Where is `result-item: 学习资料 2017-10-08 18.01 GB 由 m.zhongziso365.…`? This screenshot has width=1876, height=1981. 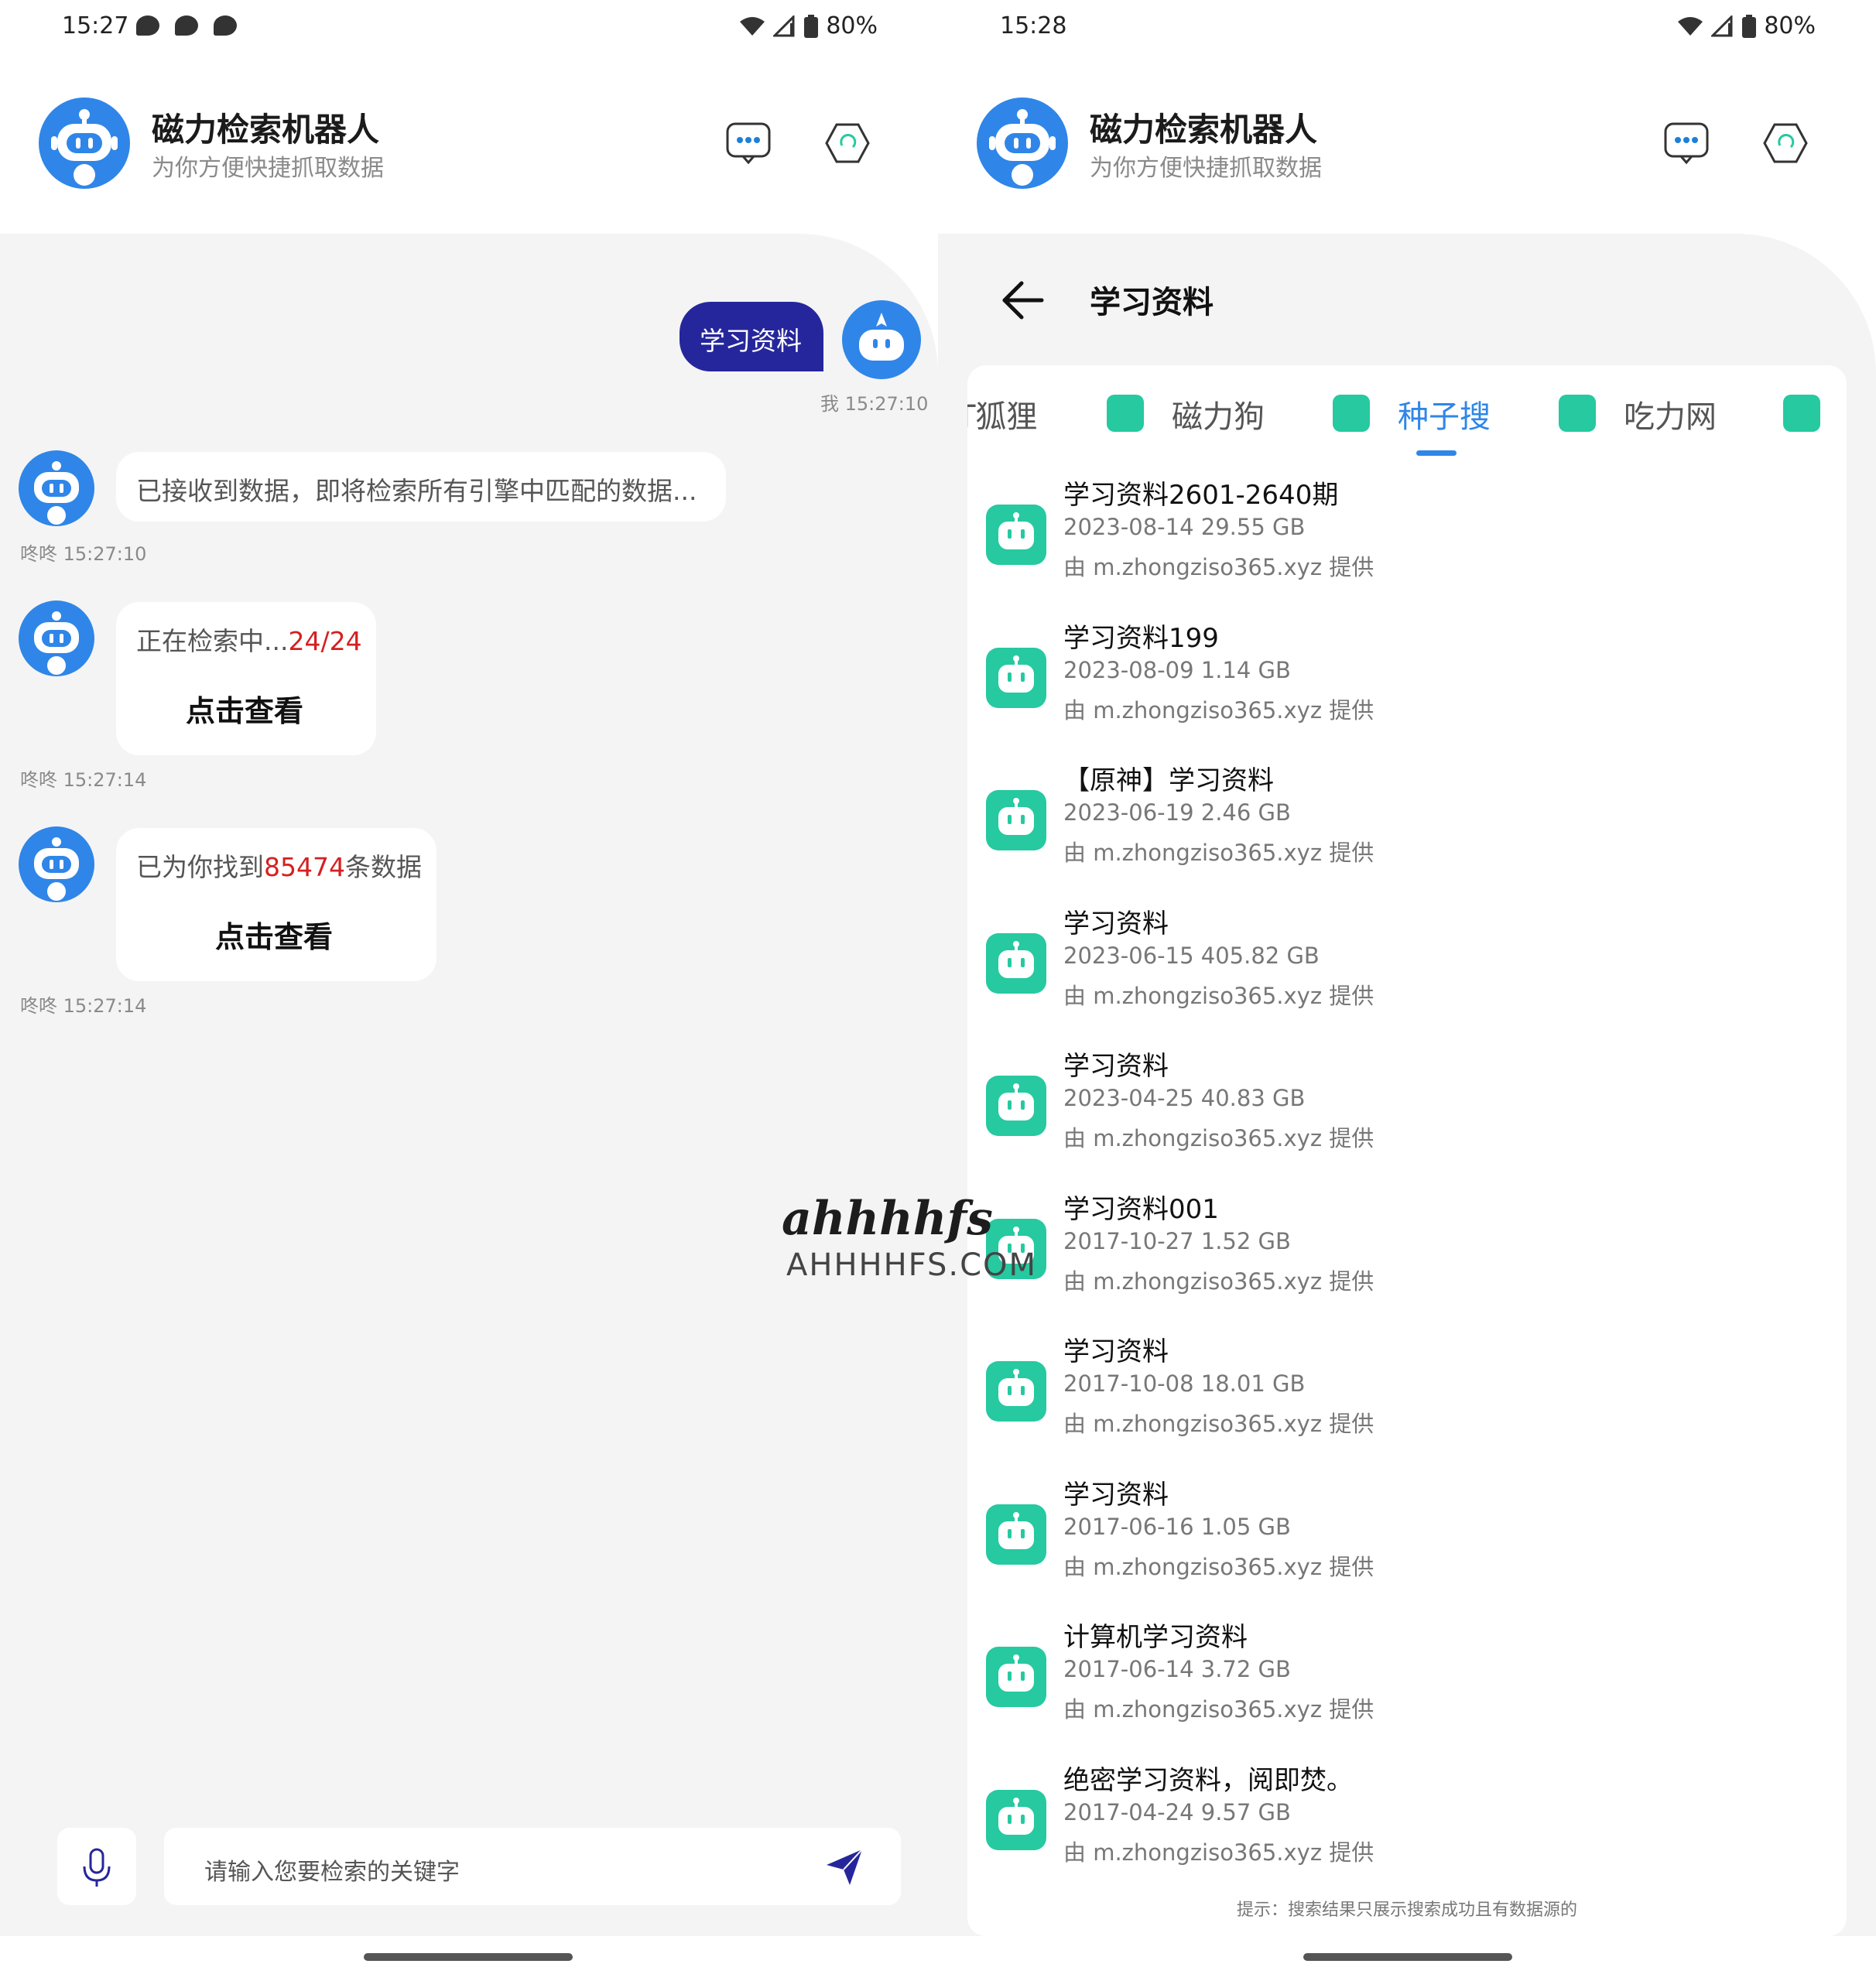 result-item: 学习资料 2017-10-08 18.01 GB 由 m.zhongziso365.… is located at coordinates (1407, 1401).